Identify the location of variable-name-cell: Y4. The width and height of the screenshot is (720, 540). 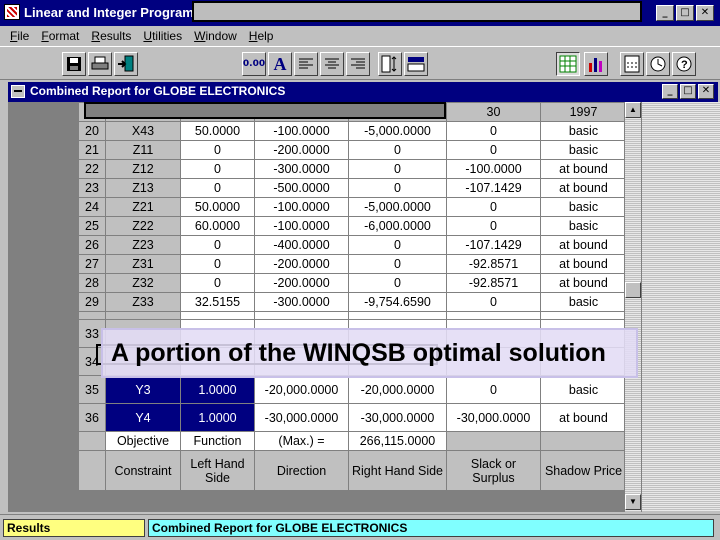
(143, 417).